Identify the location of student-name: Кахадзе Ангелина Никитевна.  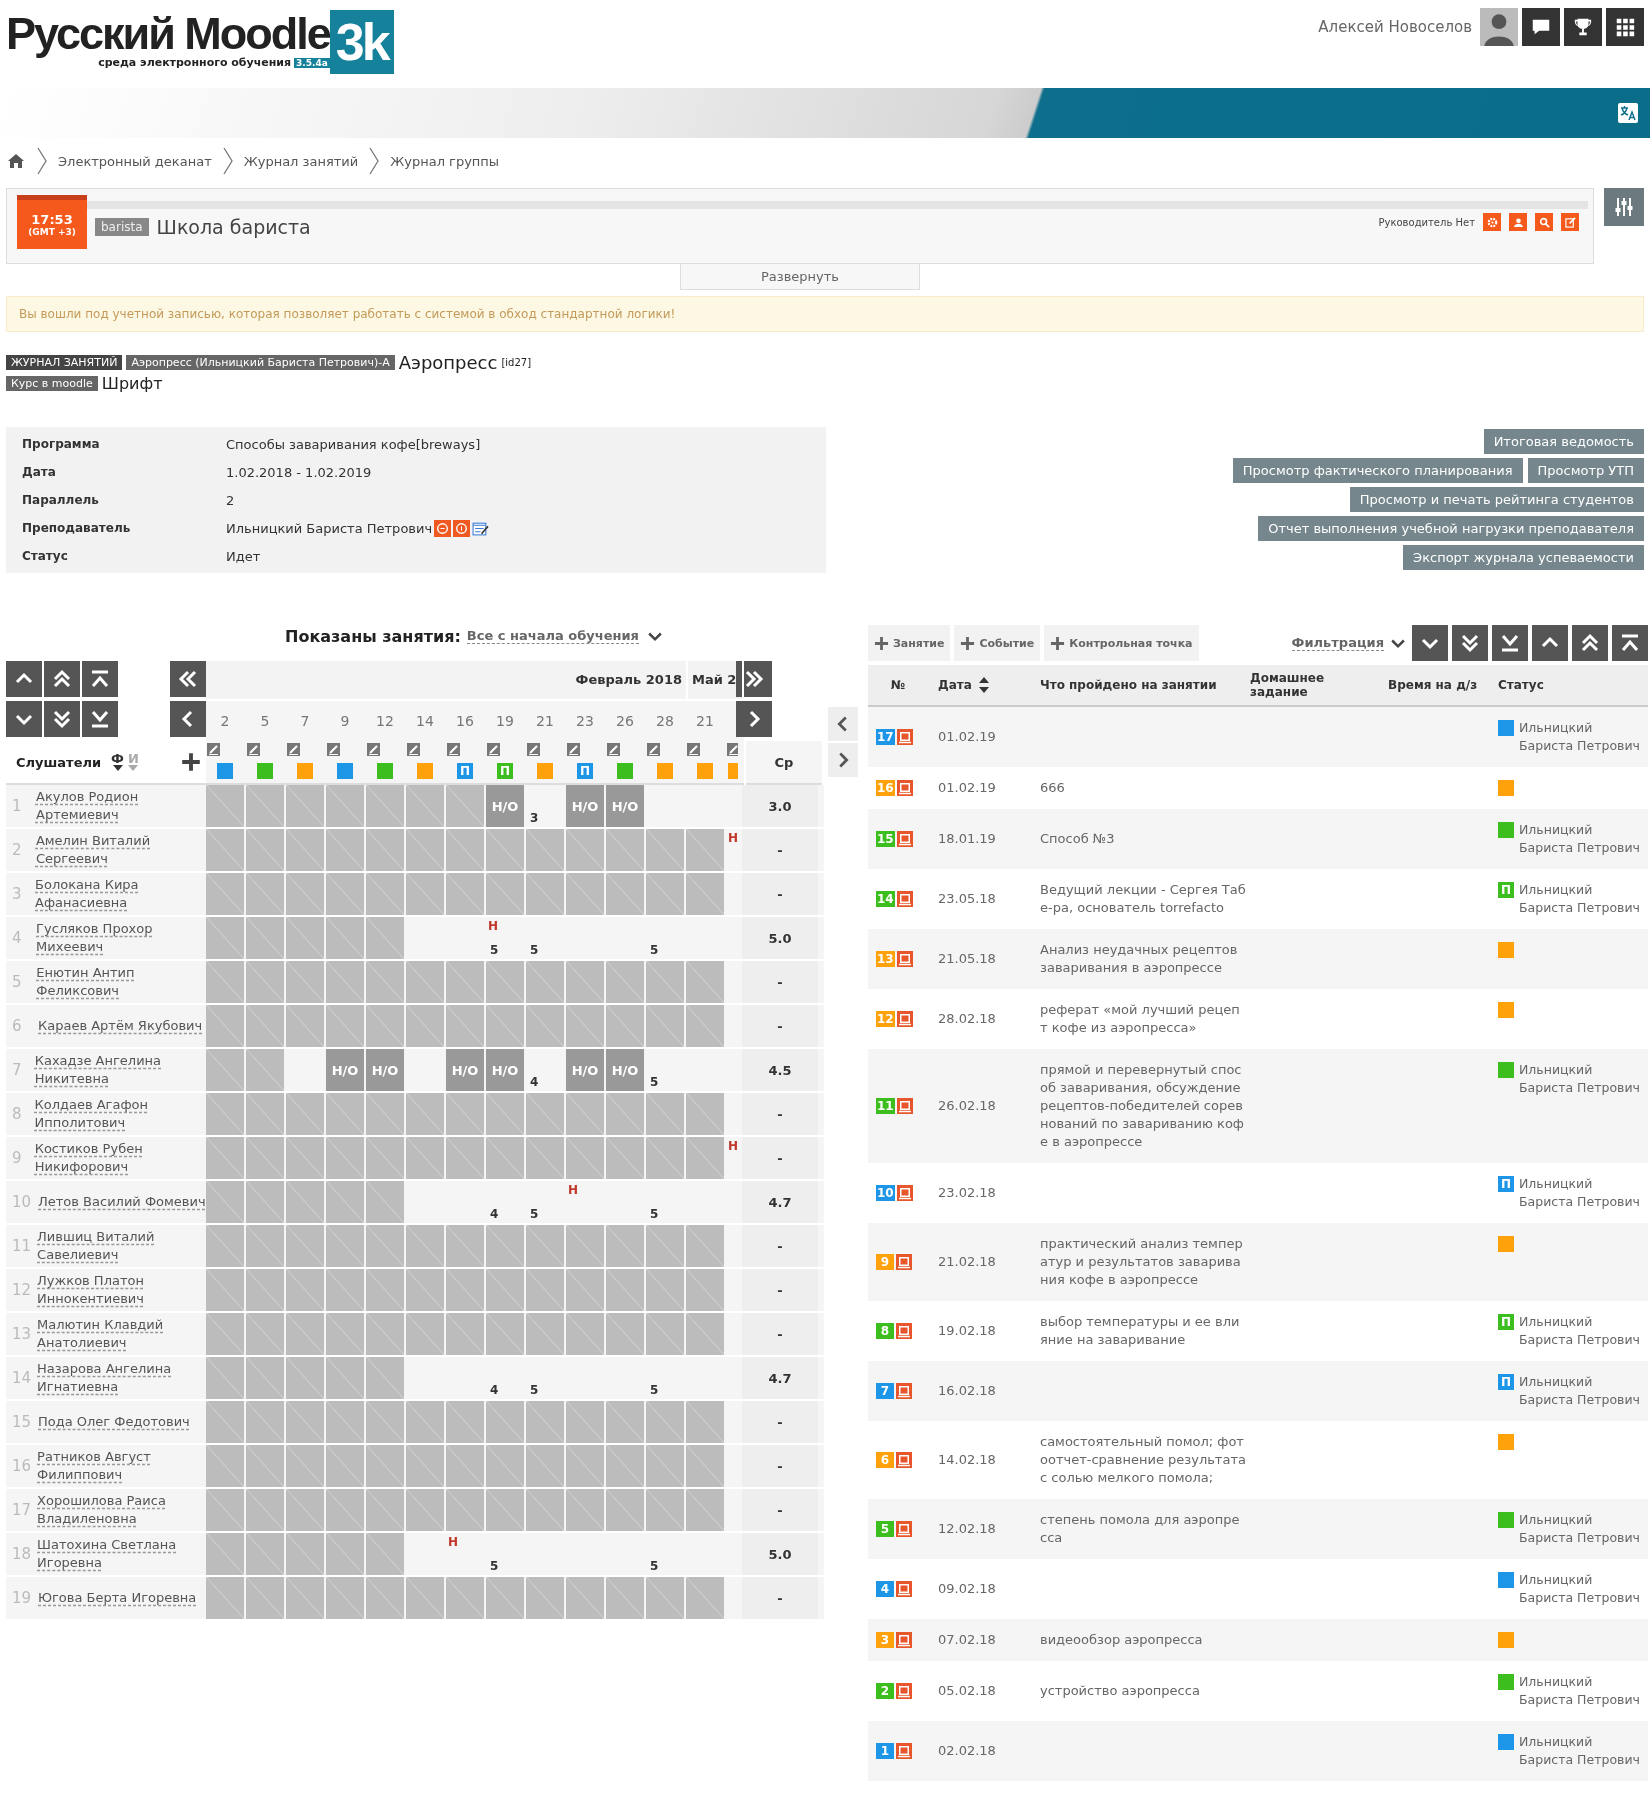
(120, 1070).